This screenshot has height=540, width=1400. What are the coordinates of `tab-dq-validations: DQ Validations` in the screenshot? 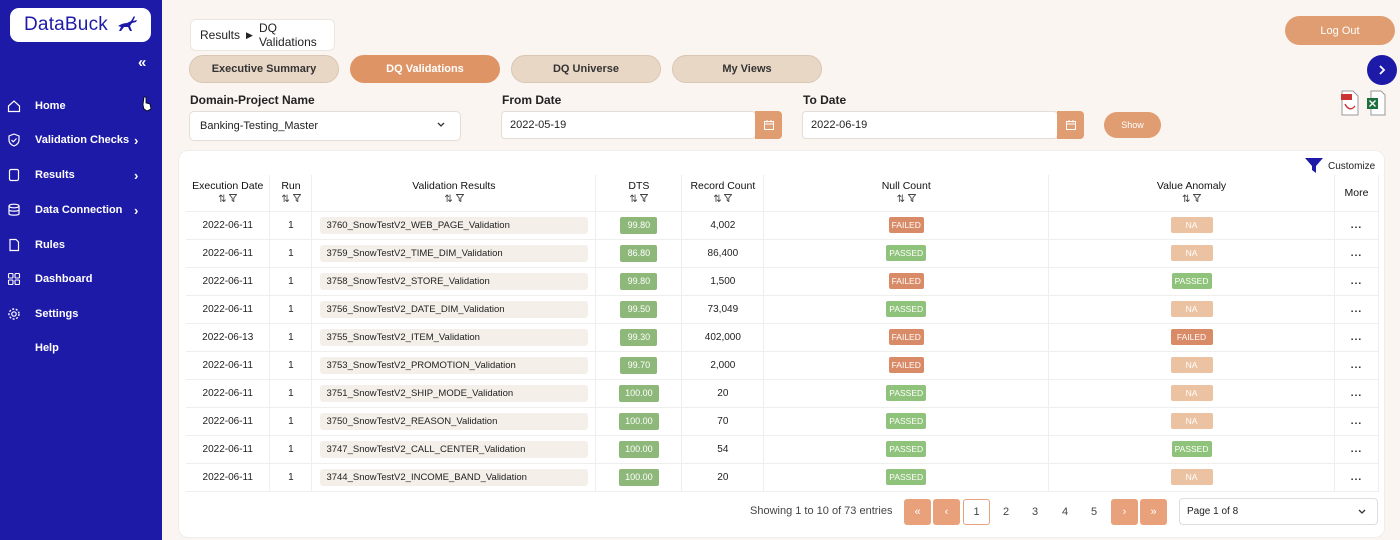 It's located at (425, 69).